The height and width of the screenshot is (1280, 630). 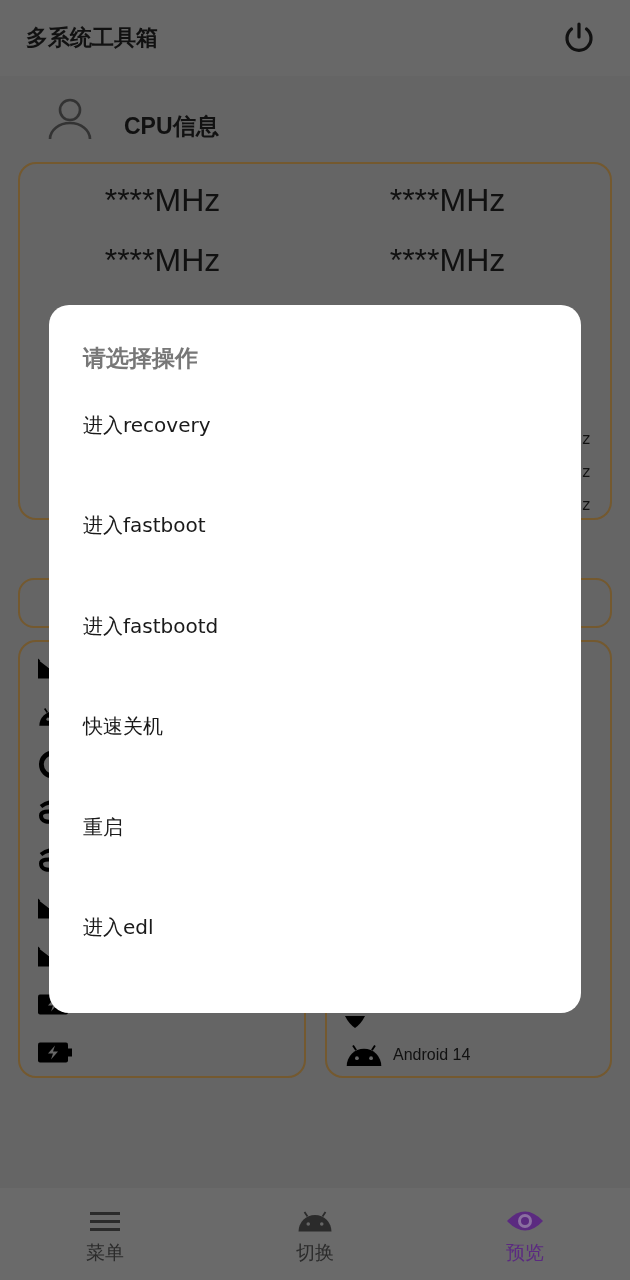 I want to click on dialog-option: 进入edl, so click(x=315, y=927).